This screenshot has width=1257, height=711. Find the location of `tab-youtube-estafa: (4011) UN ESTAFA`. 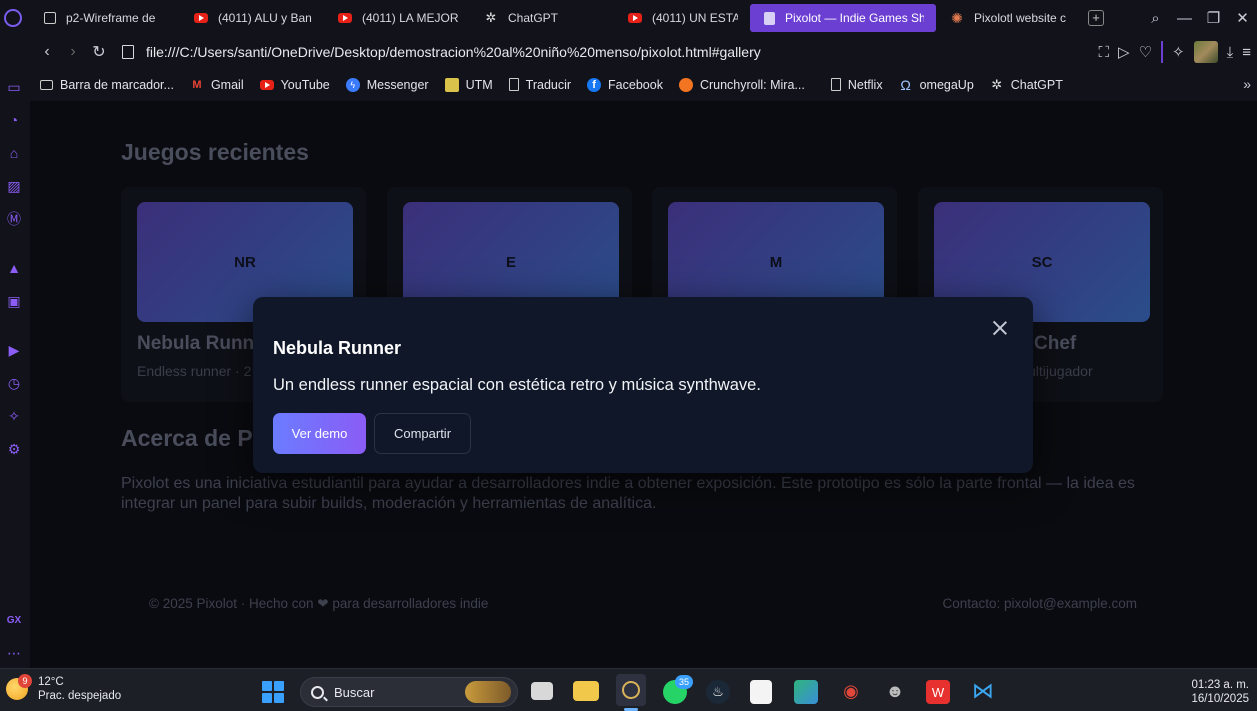

tab-youtube-estafa: (4011) UN ESTAFA is located at coordinates (682, 18).